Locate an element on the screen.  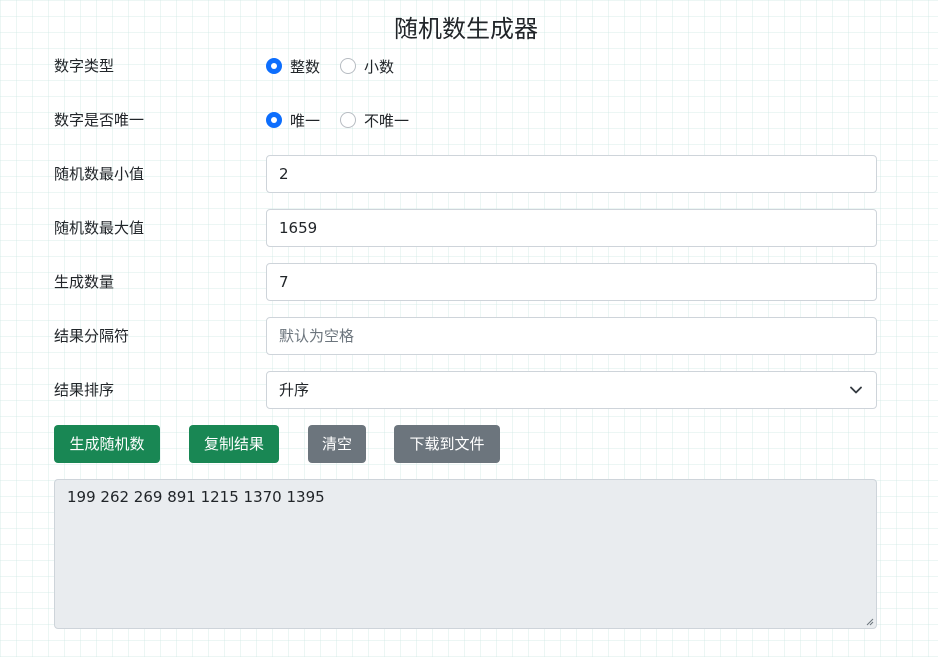
radio-integer: 整数 is located at coordinates (293, 66).